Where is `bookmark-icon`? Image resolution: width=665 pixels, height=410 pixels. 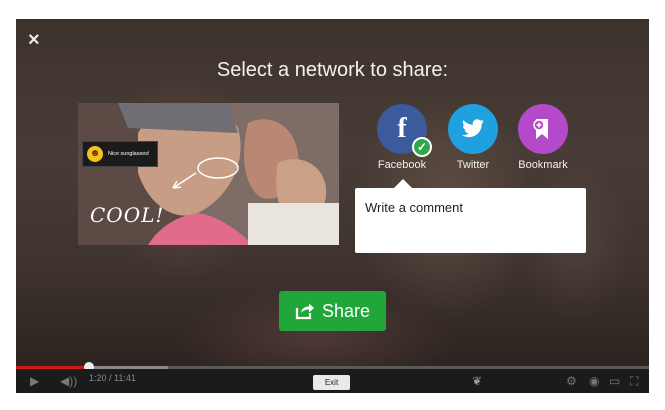
bookmark-icon is located at coordinates (543, 129).